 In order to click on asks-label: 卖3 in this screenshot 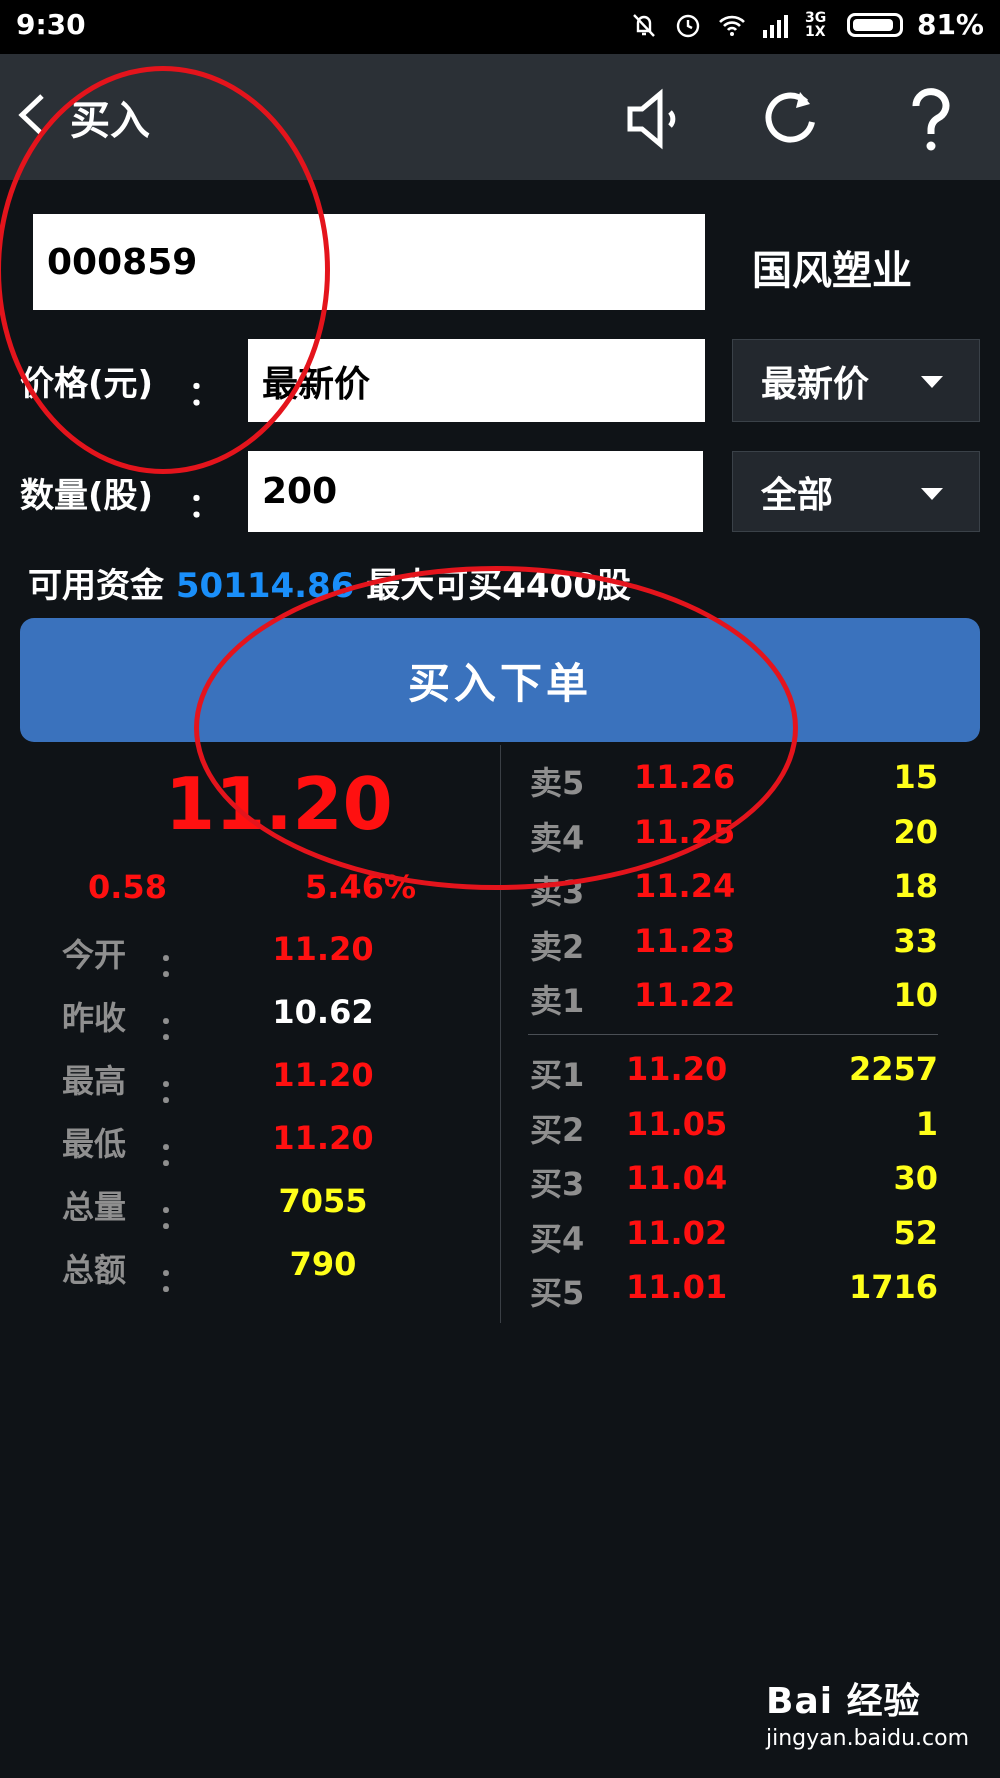, I will do `click(557, 892)`.